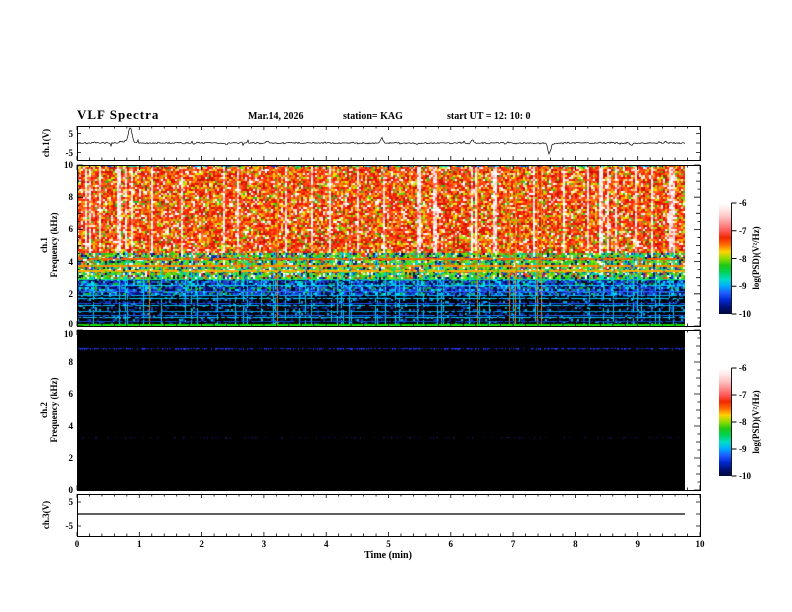 The width and height of the screenshot is (792, 612). What do you see at coordinates (373, 116) in the screenshot?
I see `station-label: station= KAG` at bounding box center [373, 116].